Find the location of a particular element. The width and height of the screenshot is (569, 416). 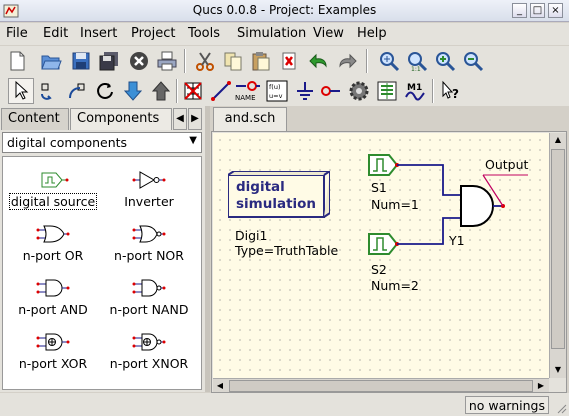

menu-file: File is located at coordinates (17, 33).